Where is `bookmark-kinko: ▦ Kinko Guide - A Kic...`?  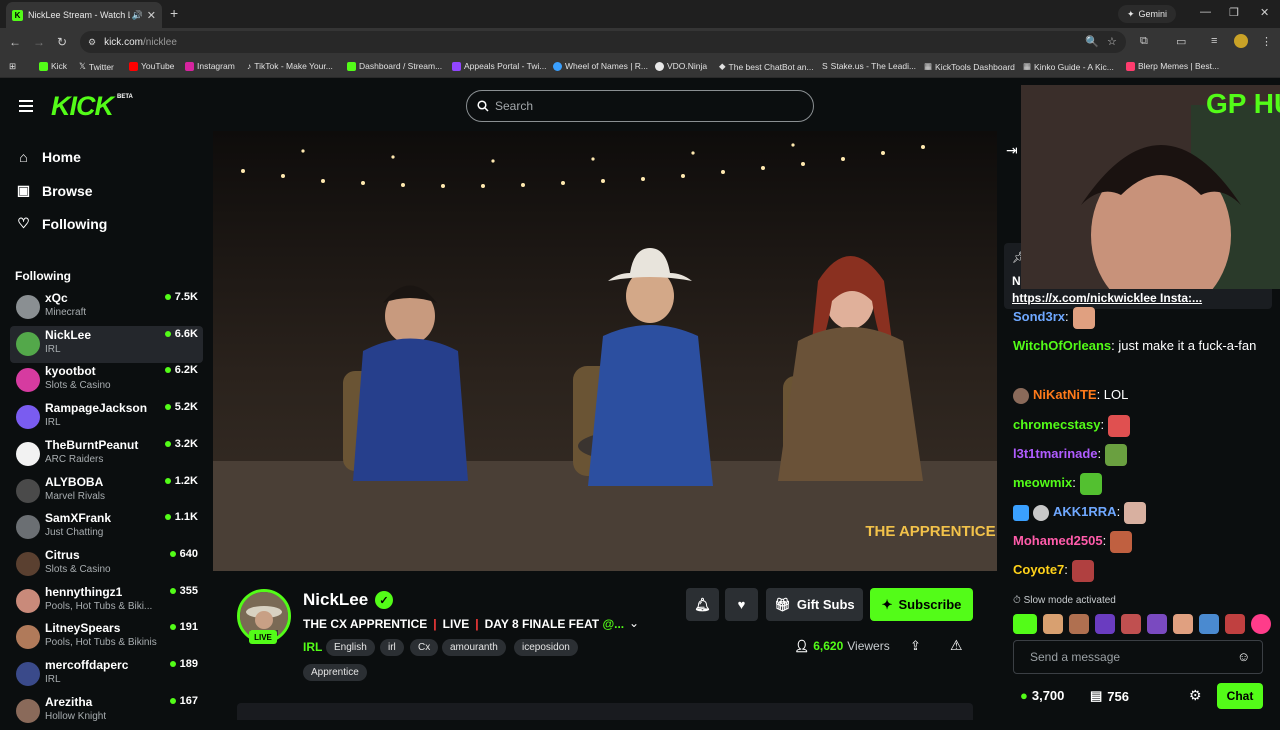 bookmark-kinko: ▦ Kinko Guide - A Kic... is located at coordinates (1068, 66).